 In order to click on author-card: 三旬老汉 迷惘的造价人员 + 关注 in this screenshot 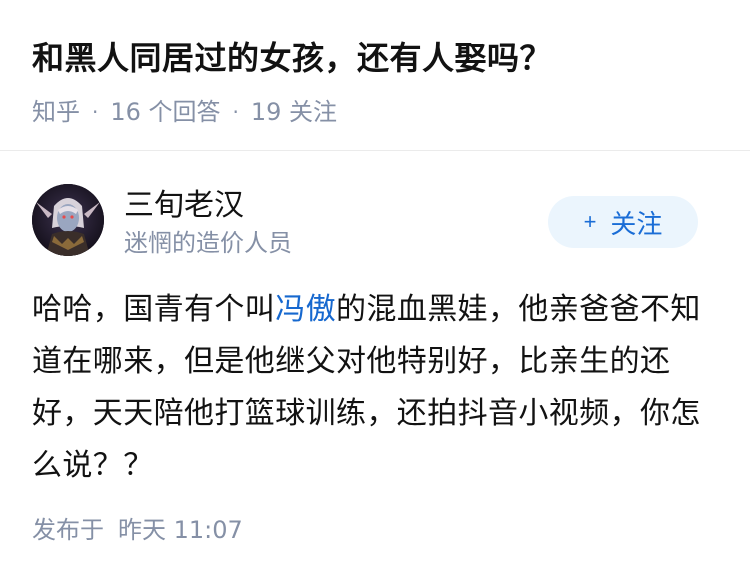, I will do `click(365, 222)`.